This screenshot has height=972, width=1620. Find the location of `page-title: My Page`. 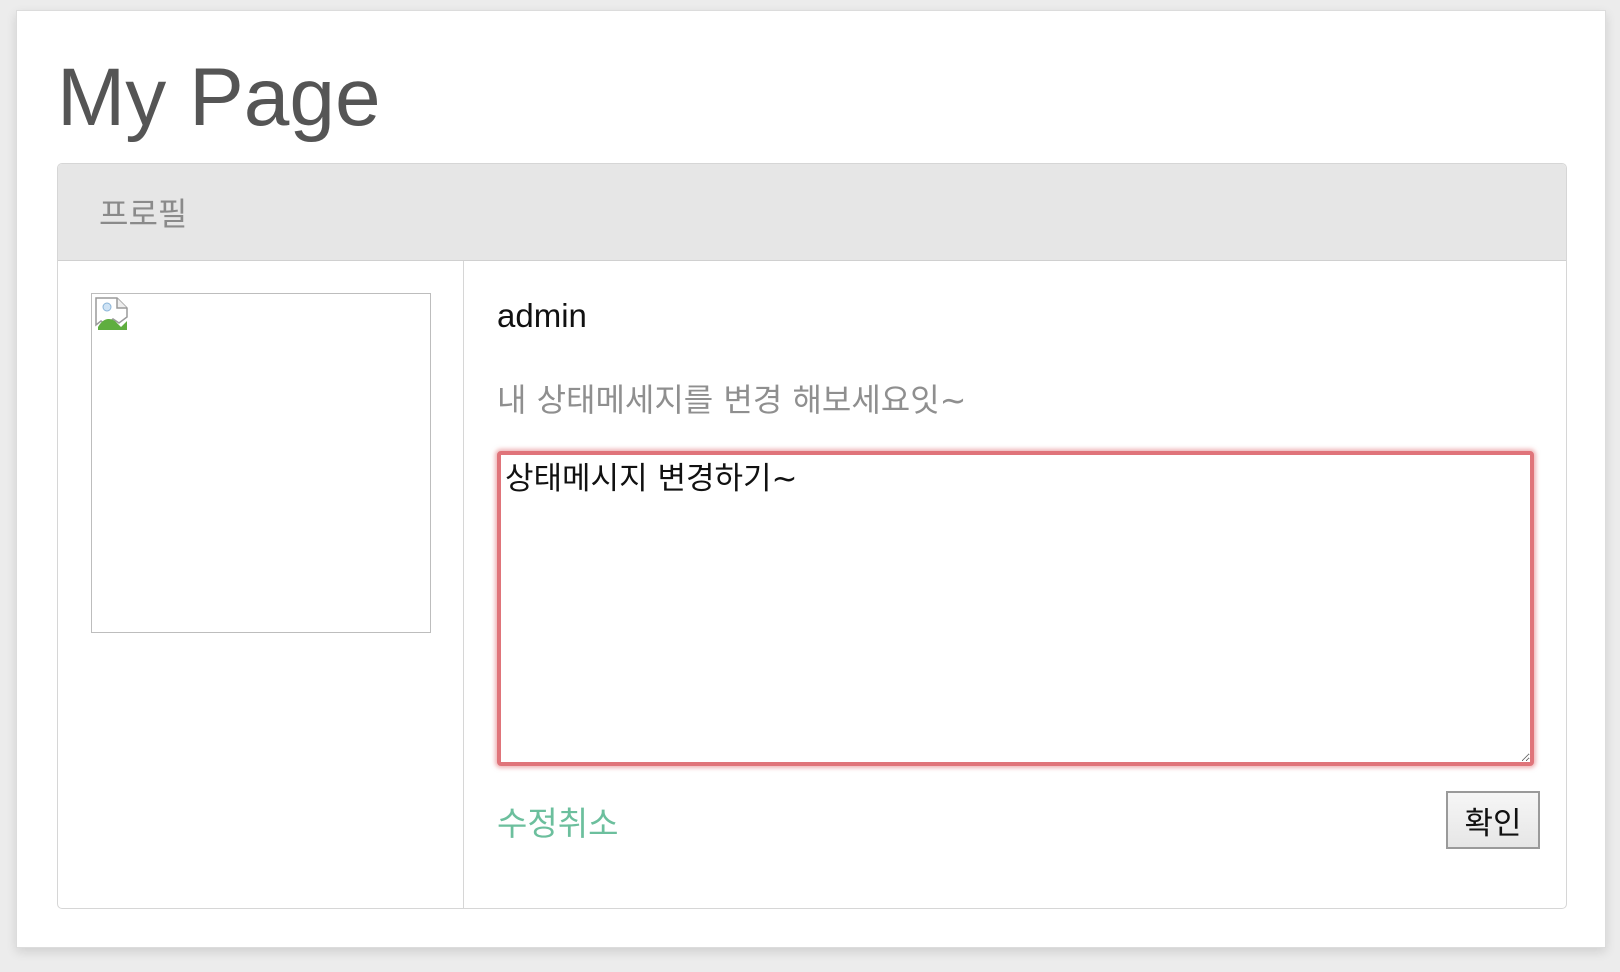

page-title: My Page is located at coordinates (219, 97).